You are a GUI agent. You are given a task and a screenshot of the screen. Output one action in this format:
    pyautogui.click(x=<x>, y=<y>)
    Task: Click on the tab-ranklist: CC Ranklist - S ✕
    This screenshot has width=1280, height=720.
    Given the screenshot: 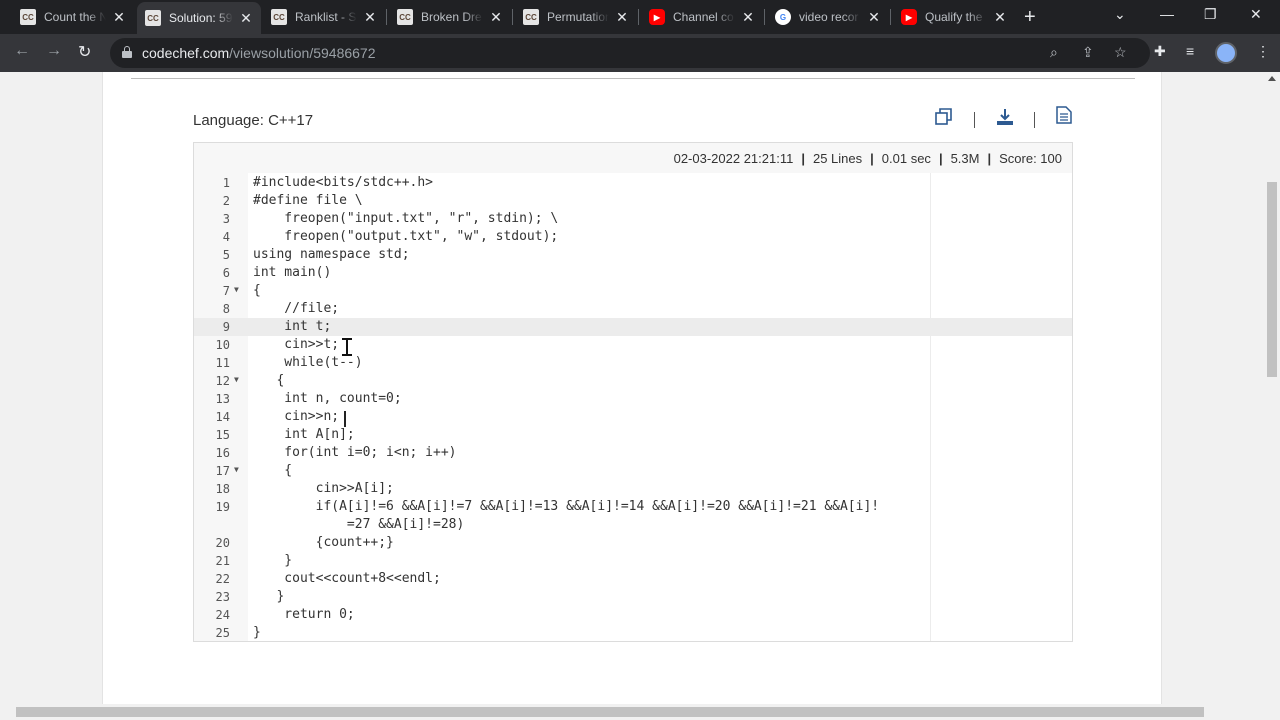 What is the action you would take?
    pyautogui.click(x=324, y=17)
    